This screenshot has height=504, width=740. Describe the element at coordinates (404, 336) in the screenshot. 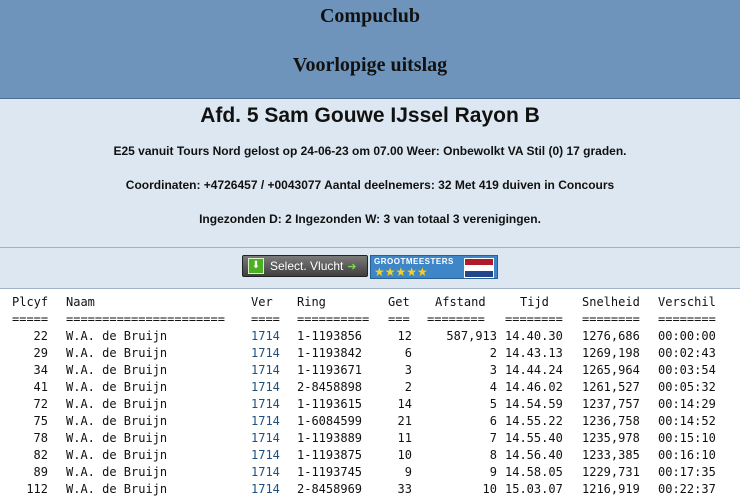

I see `cell-get: 12` at that location.